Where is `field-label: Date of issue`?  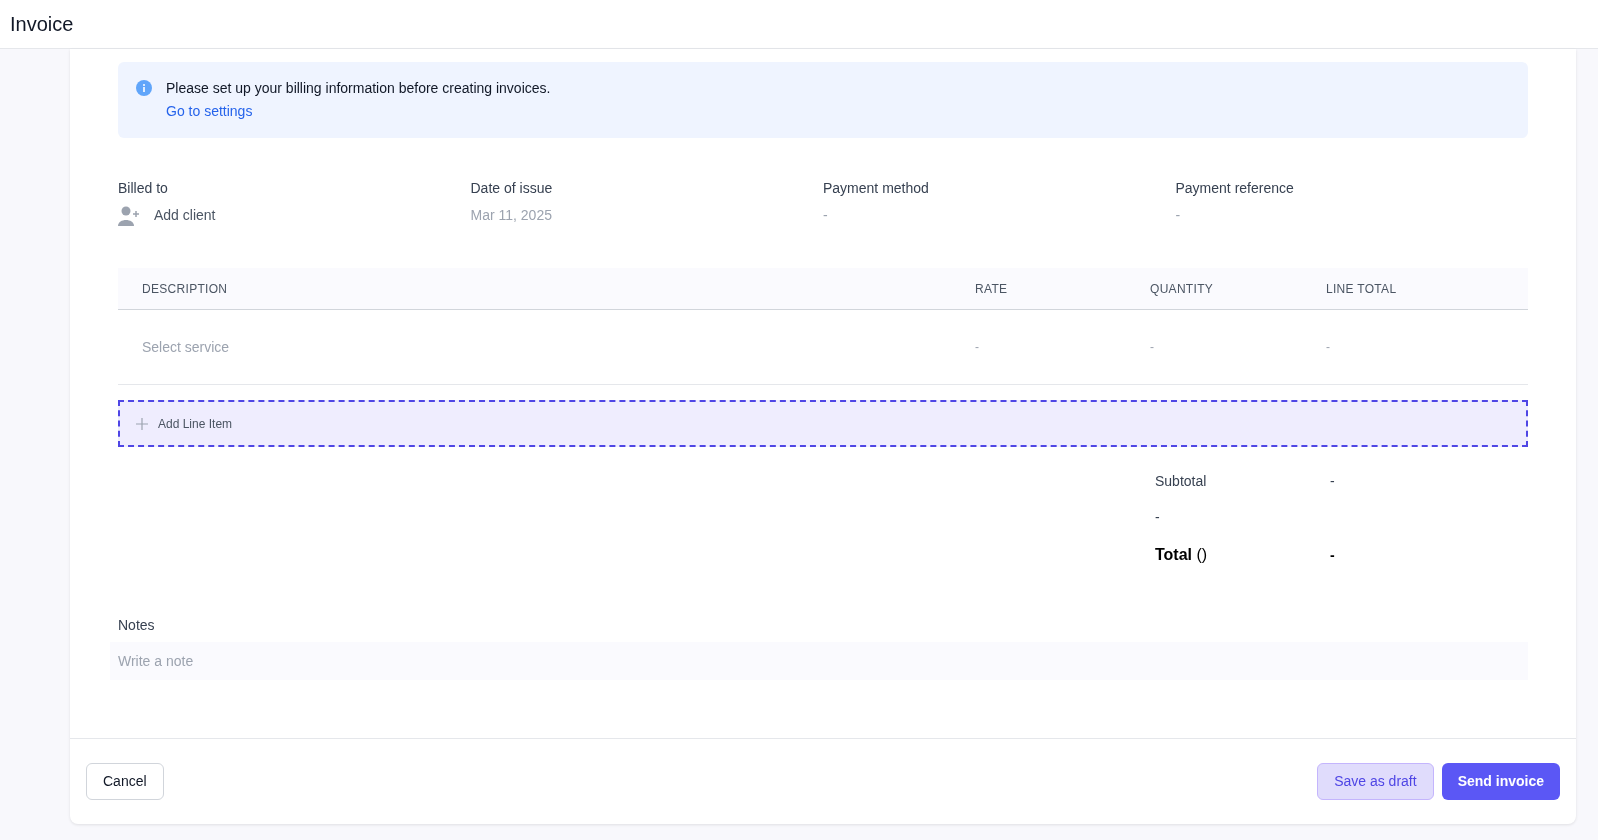
field-label: Date of issue is located at coordinates (512, 188).